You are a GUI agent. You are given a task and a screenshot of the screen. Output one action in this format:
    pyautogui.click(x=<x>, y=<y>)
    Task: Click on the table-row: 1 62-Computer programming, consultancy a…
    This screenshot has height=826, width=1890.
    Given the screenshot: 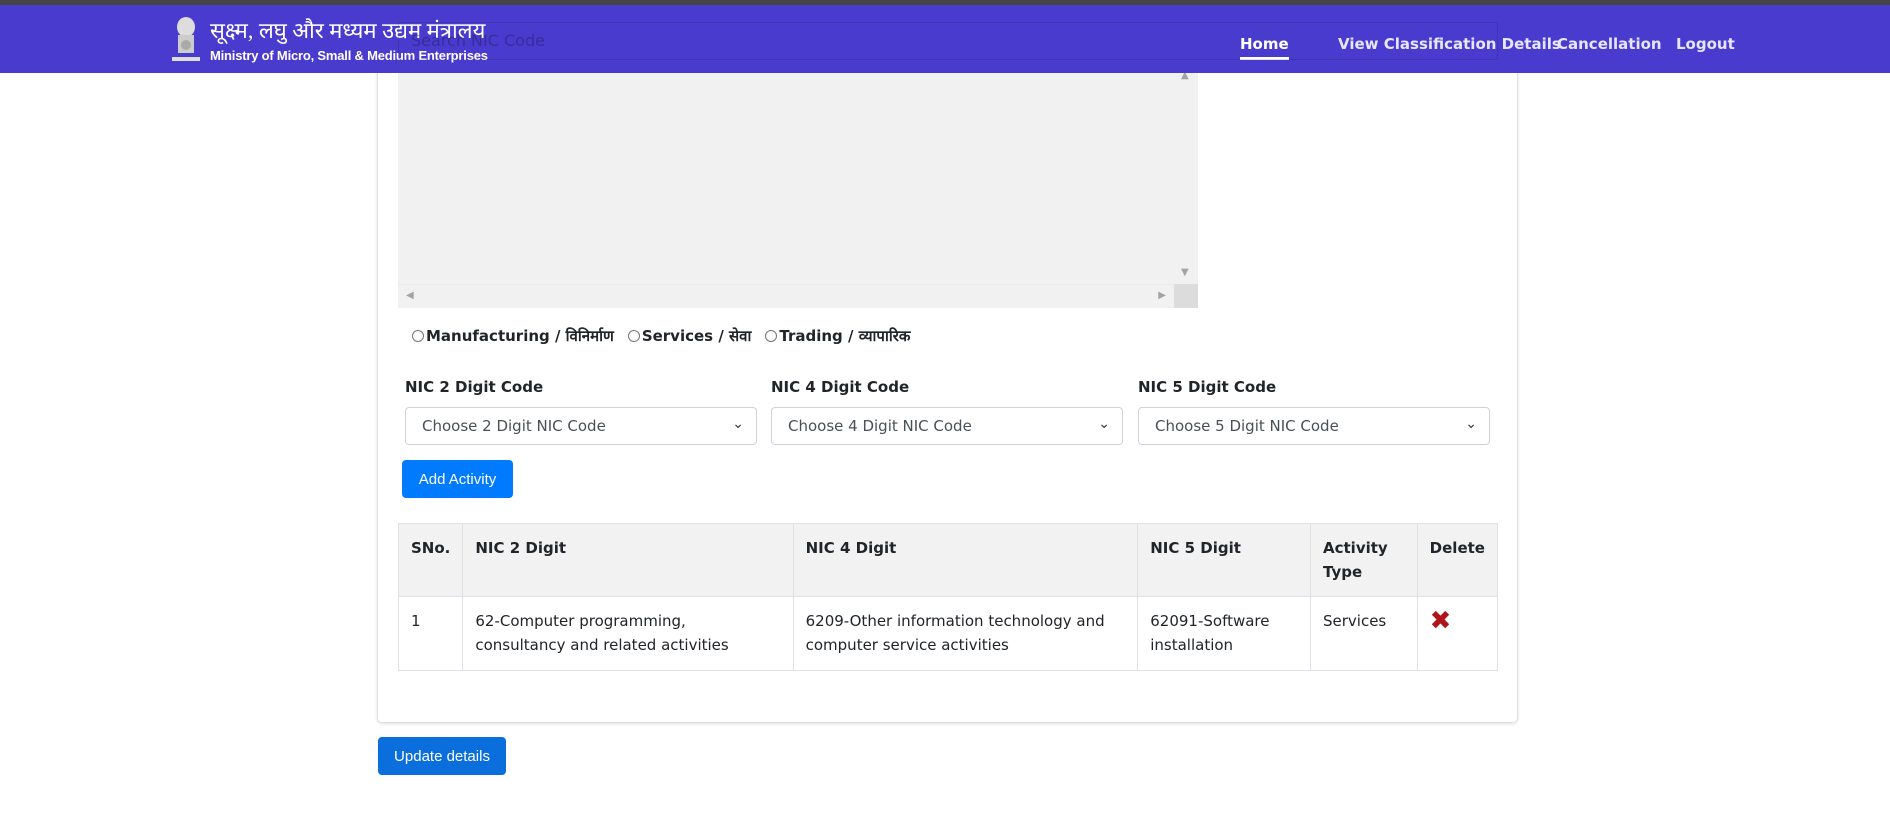 What is the action you would take?
    pyautogui.click(x=948, y=633)
    